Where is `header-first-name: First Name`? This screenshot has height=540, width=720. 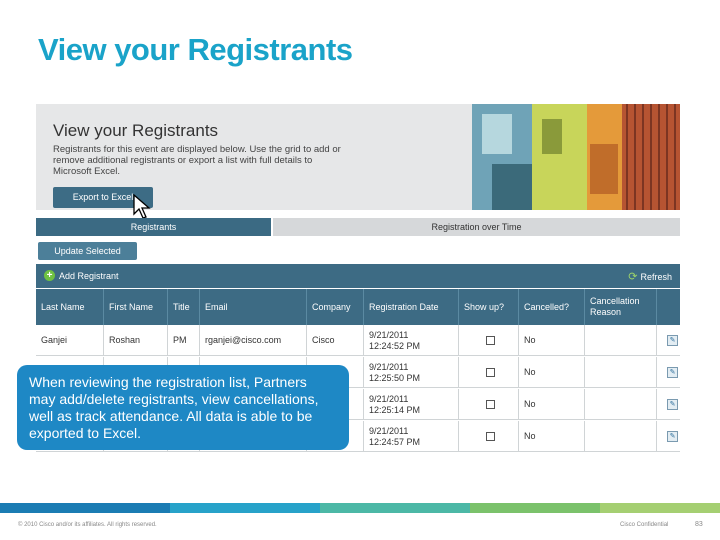 header-first-name: First Name is located at coordinates (135, 307).